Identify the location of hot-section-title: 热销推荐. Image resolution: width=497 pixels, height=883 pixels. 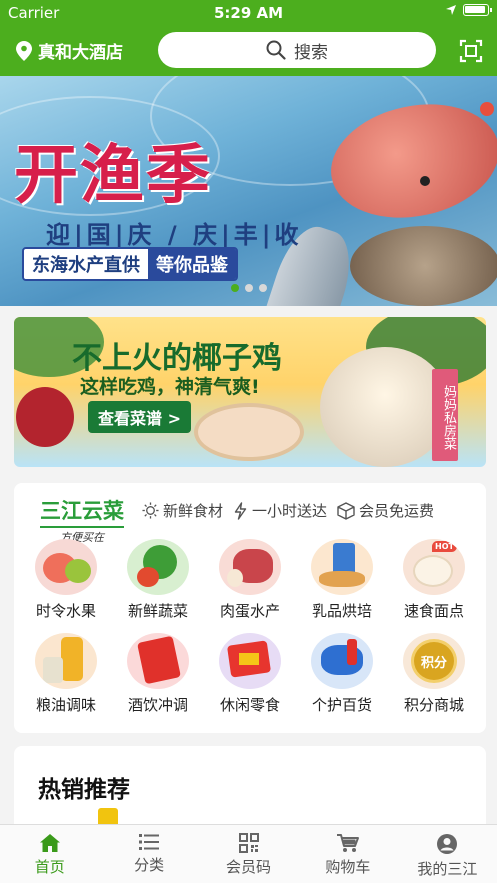
(84, 790).